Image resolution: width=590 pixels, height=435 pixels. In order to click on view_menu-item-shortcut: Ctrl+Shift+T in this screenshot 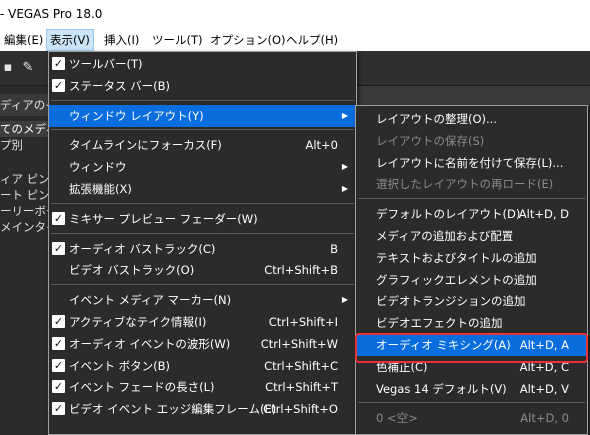, I will do `click(301, 387)`.